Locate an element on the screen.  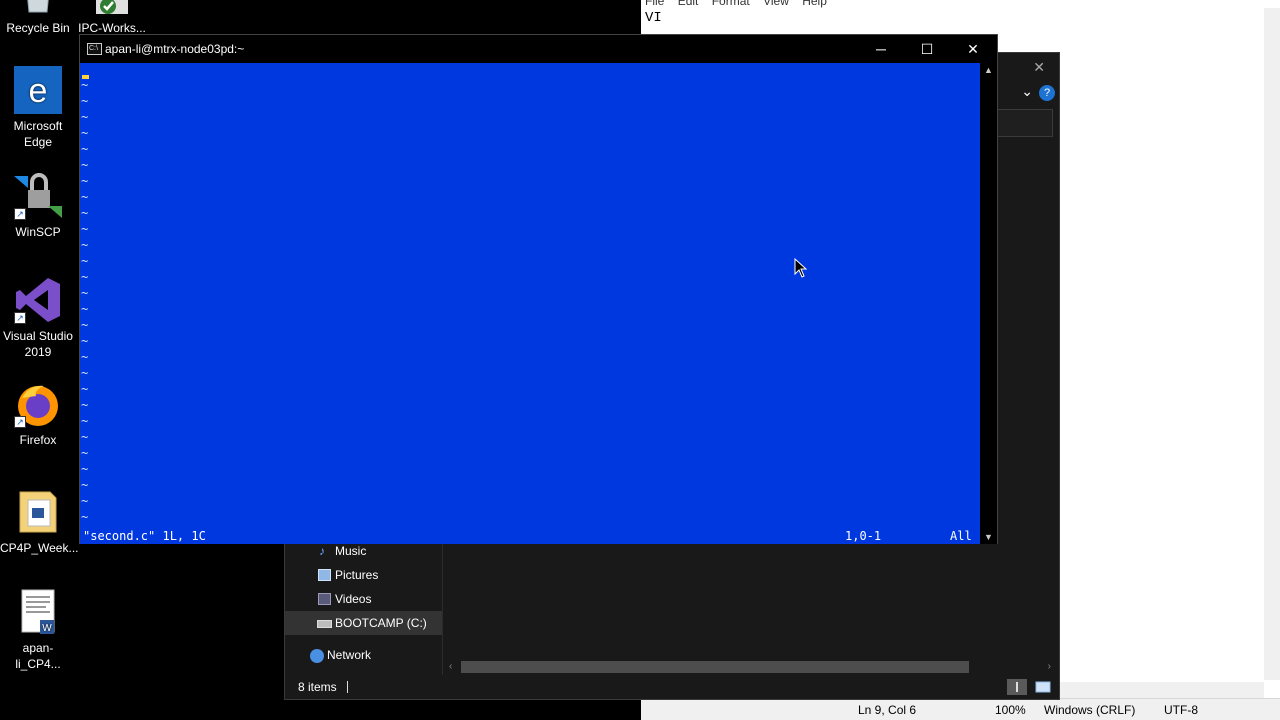
maximize-button: ☐ is located at coordinates (927, 49).